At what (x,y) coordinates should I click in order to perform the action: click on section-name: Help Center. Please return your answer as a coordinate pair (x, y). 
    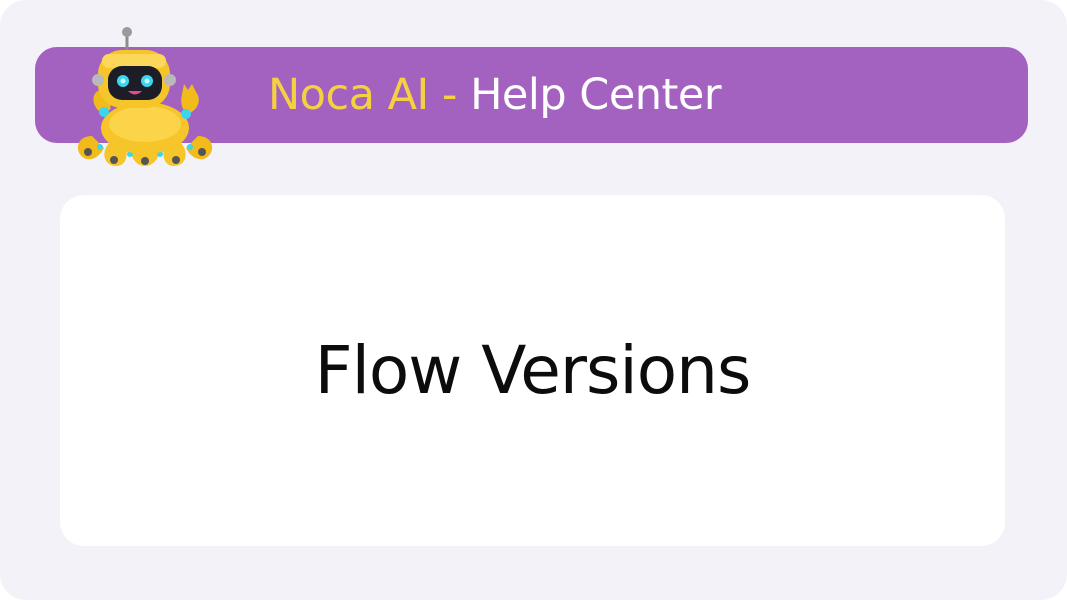
    Looking at the image, I should click on (596, 95).